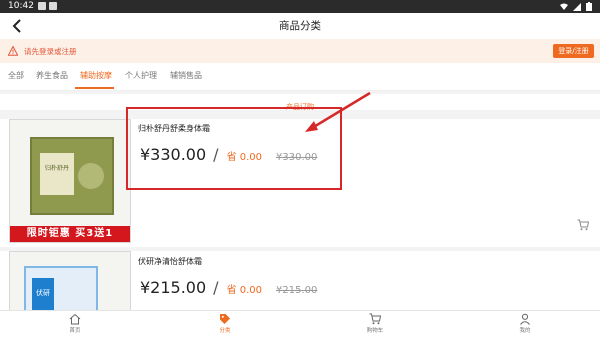  I want to click on system-icons, so click(576, 6).